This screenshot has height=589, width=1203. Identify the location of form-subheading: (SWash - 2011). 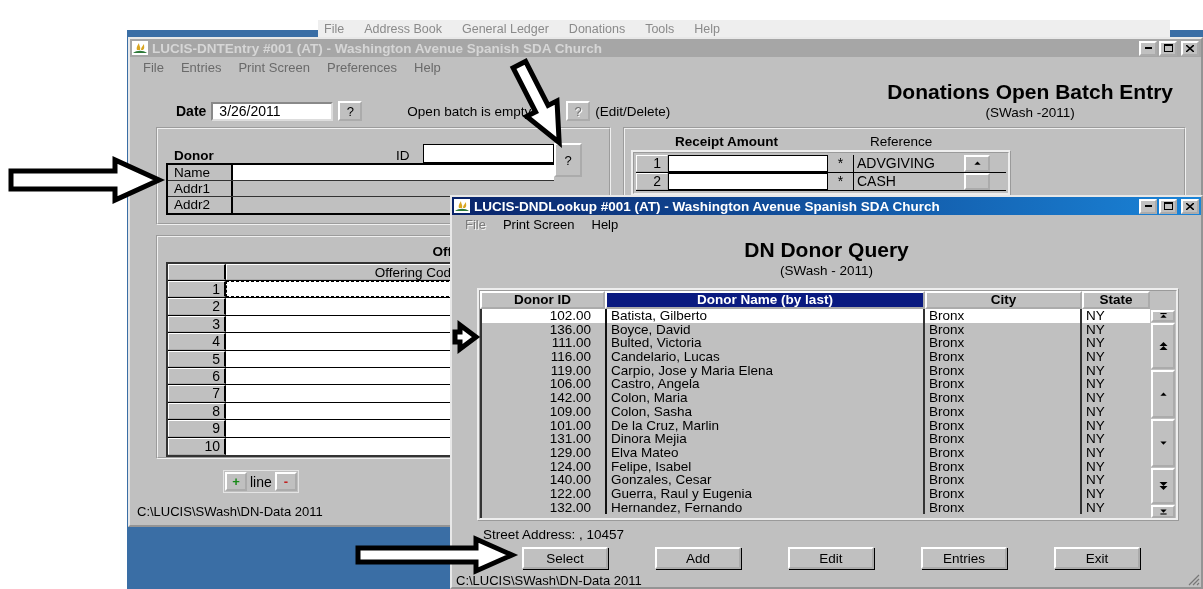
(826, 270).